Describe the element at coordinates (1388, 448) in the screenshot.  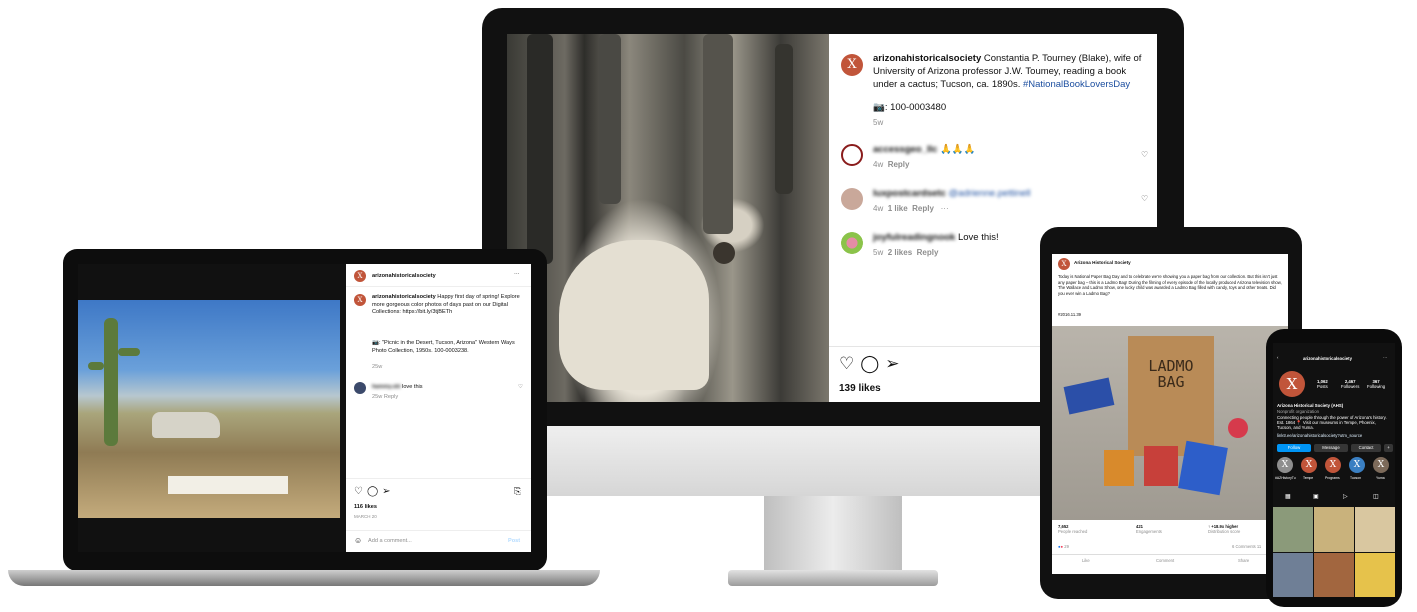
I see `suggested-icon: +` at that location.